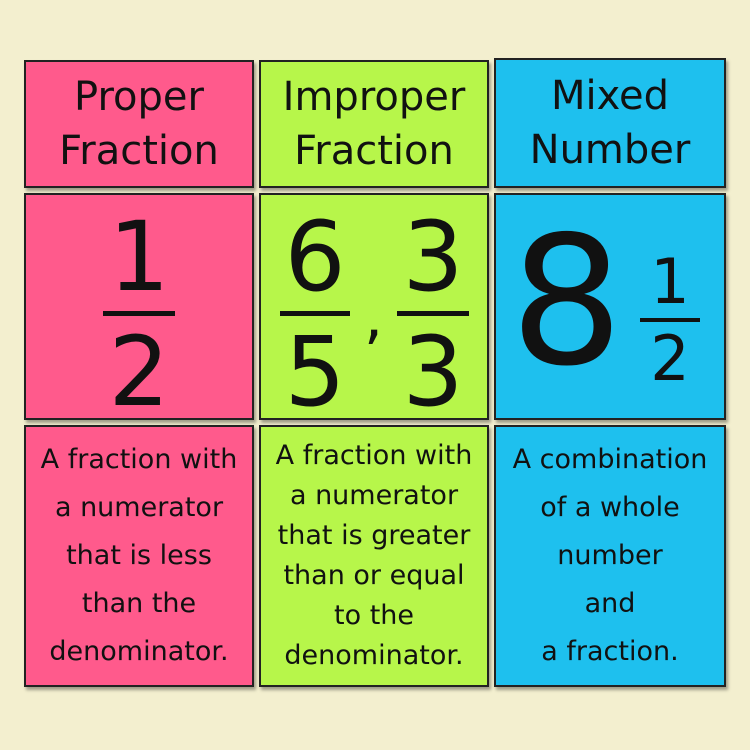 This screenshot has height=750, width=750. What do you see at coordinates (610, 96) in the screenshot?
I see `title-line: Mixed` at bounding box center [610, 96].